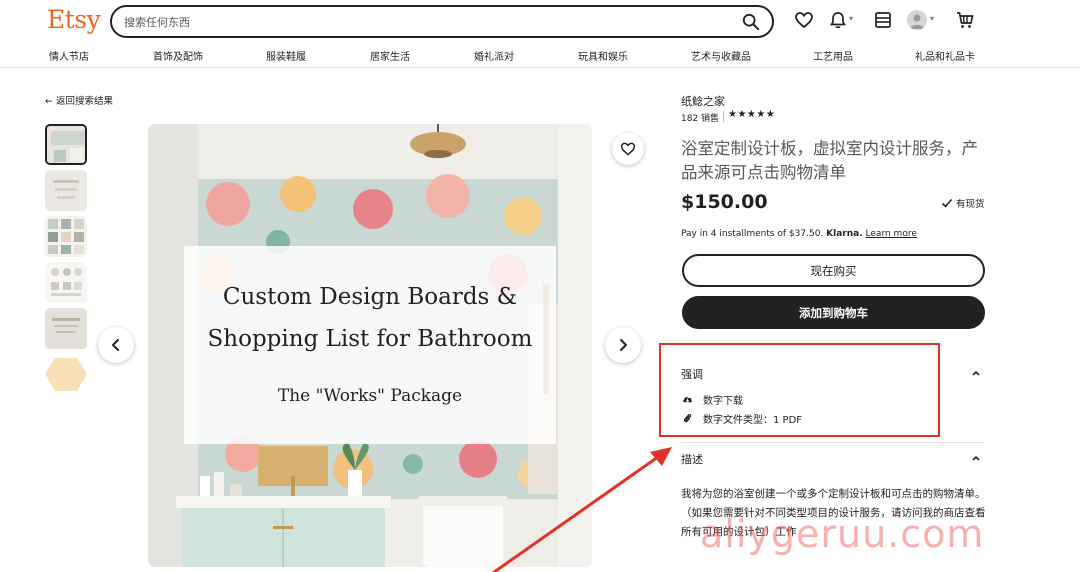 The width and height of the screenshot is (1080, 572). I want to click on category-link: 情人节店, so click(69, 55).